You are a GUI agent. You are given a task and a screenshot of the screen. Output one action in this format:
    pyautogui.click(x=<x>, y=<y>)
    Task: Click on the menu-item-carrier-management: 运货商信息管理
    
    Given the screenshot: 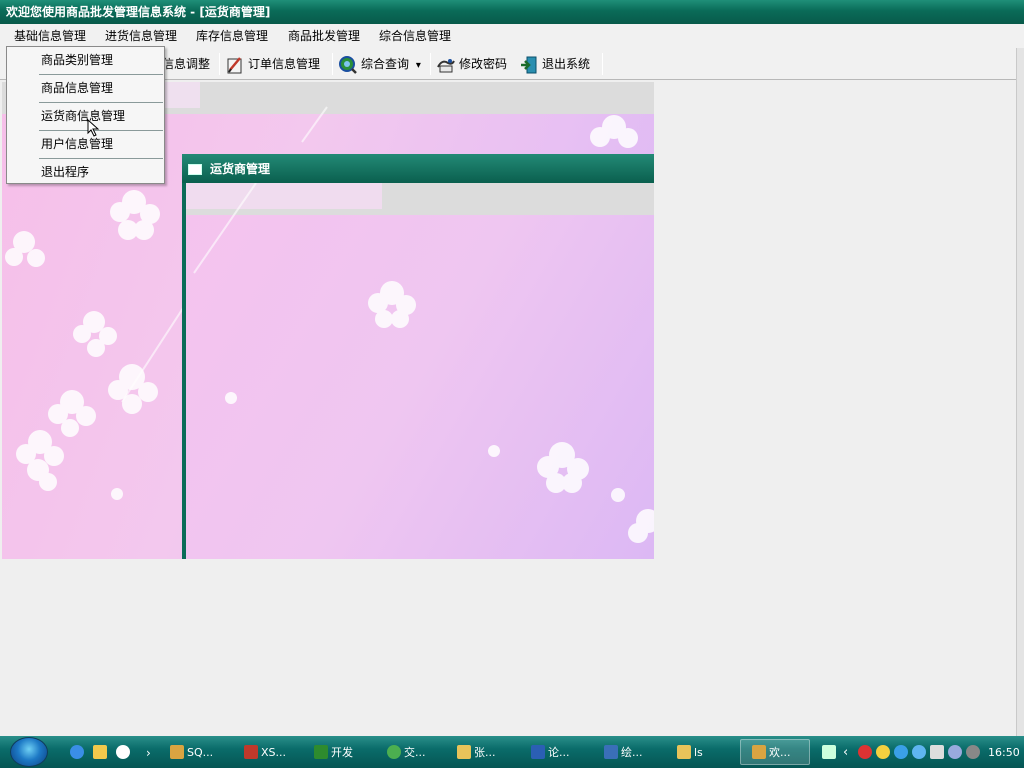 What is the action you would take?
    pyautogui.click(x=83, y=116)
    